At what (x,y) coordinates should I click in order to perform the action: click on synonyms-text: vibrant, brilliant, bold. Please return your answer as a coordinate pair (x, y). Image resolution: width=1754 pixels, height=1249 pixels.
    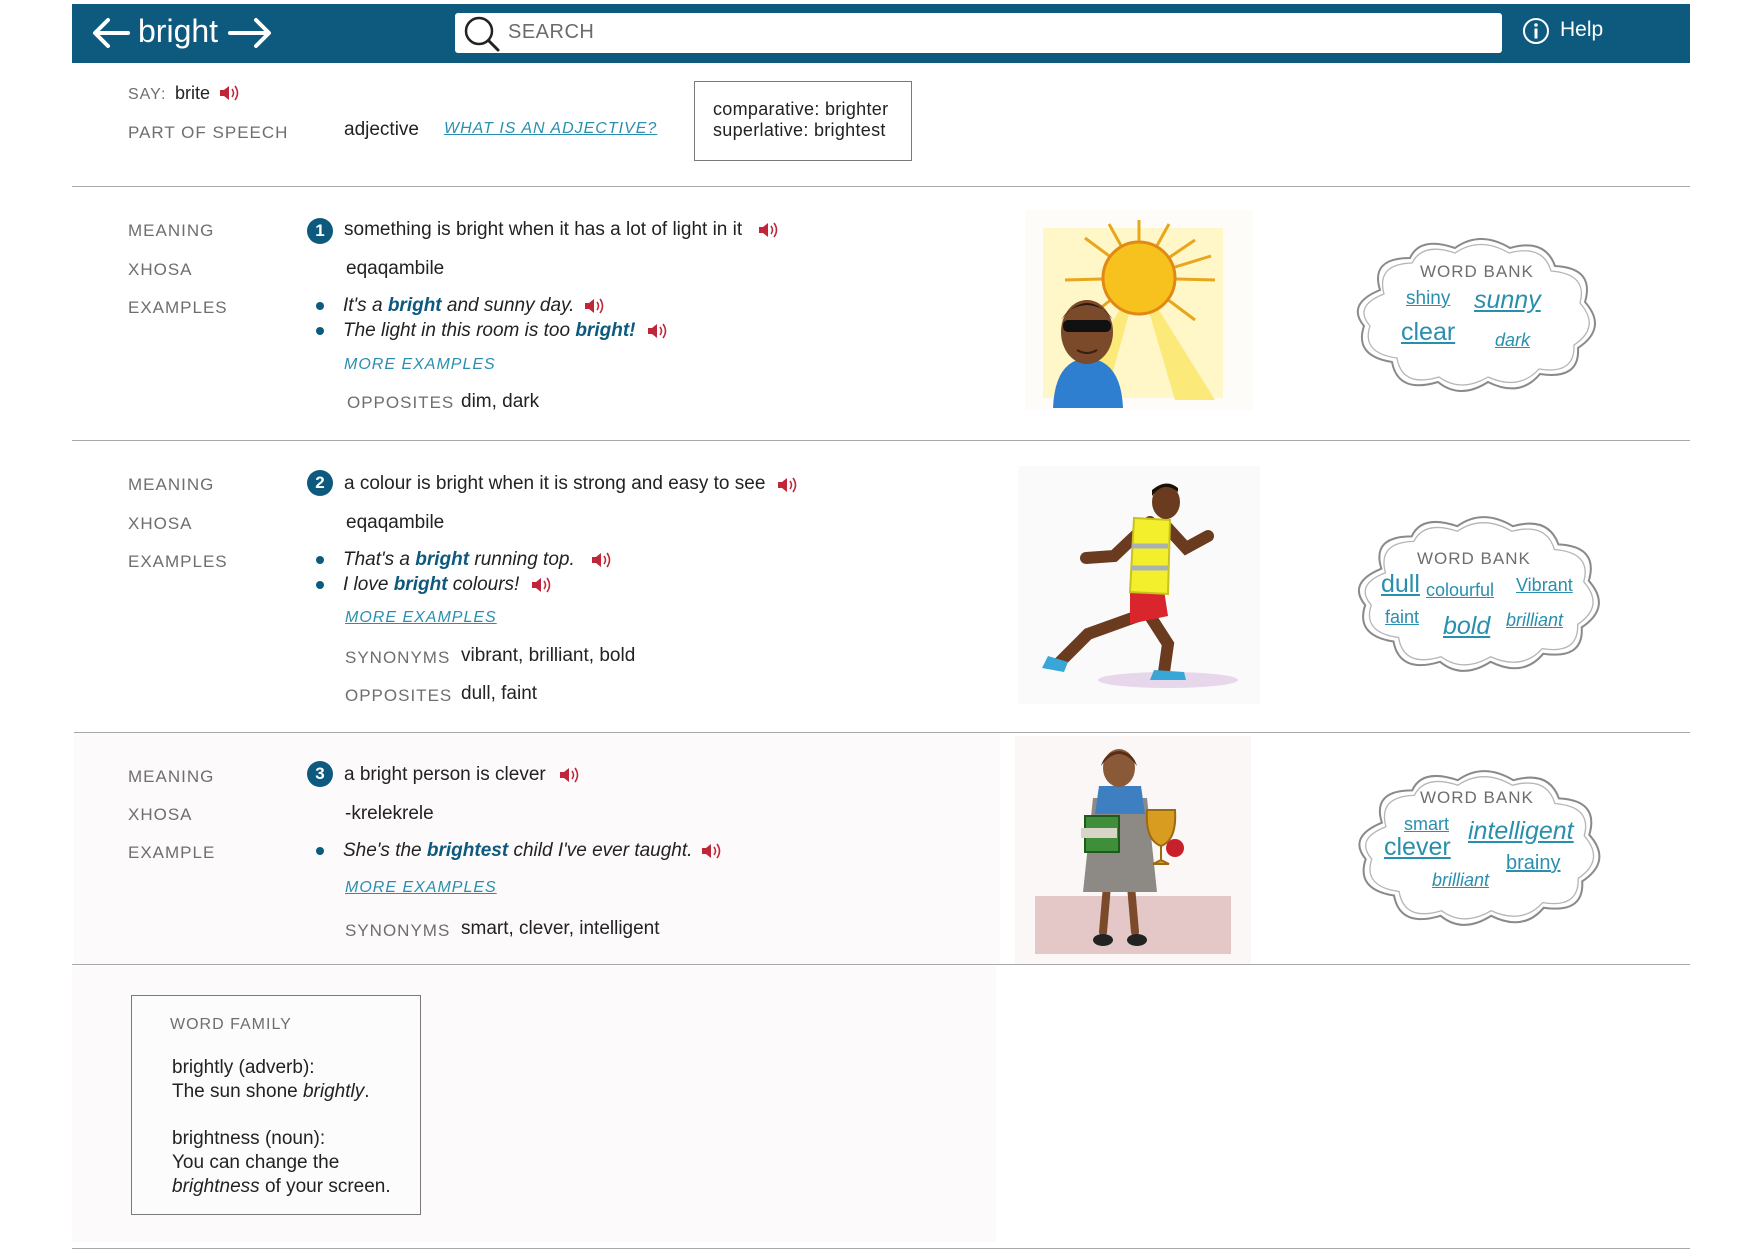
    Looking at the image, I should click on (548, 655).